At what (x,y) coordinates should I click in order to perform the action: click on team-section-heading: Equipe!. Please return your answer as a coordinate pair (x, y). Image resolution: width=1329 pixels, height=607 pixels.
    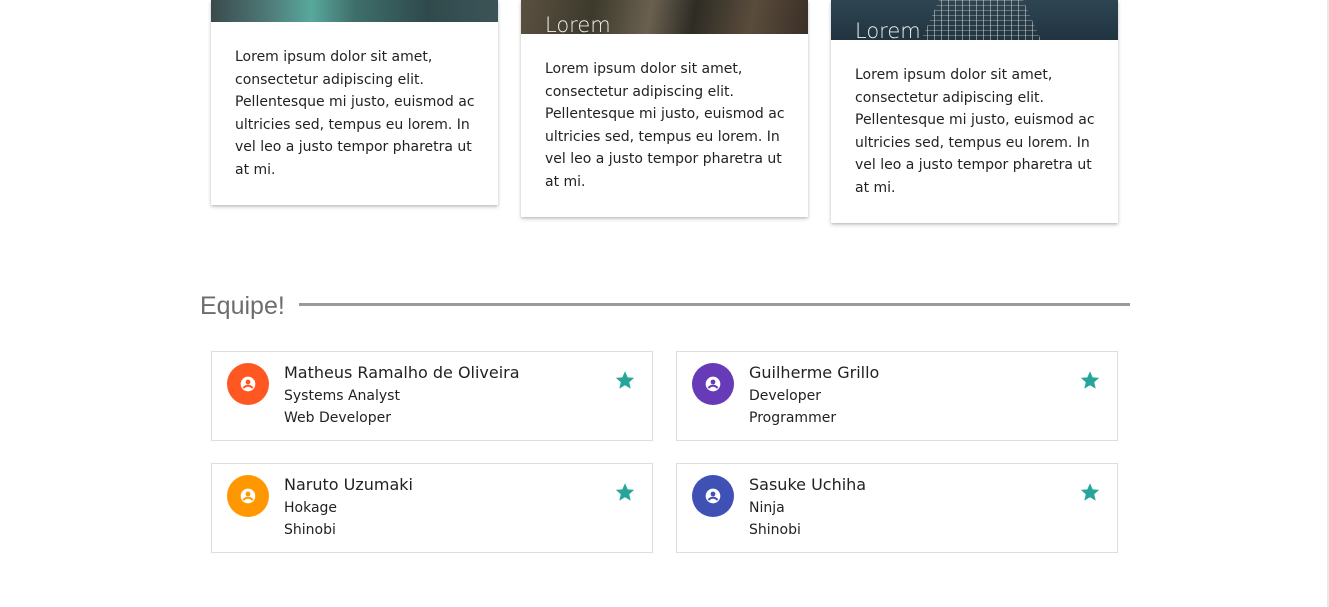
    Looking at the image, I should click on (242, 306).